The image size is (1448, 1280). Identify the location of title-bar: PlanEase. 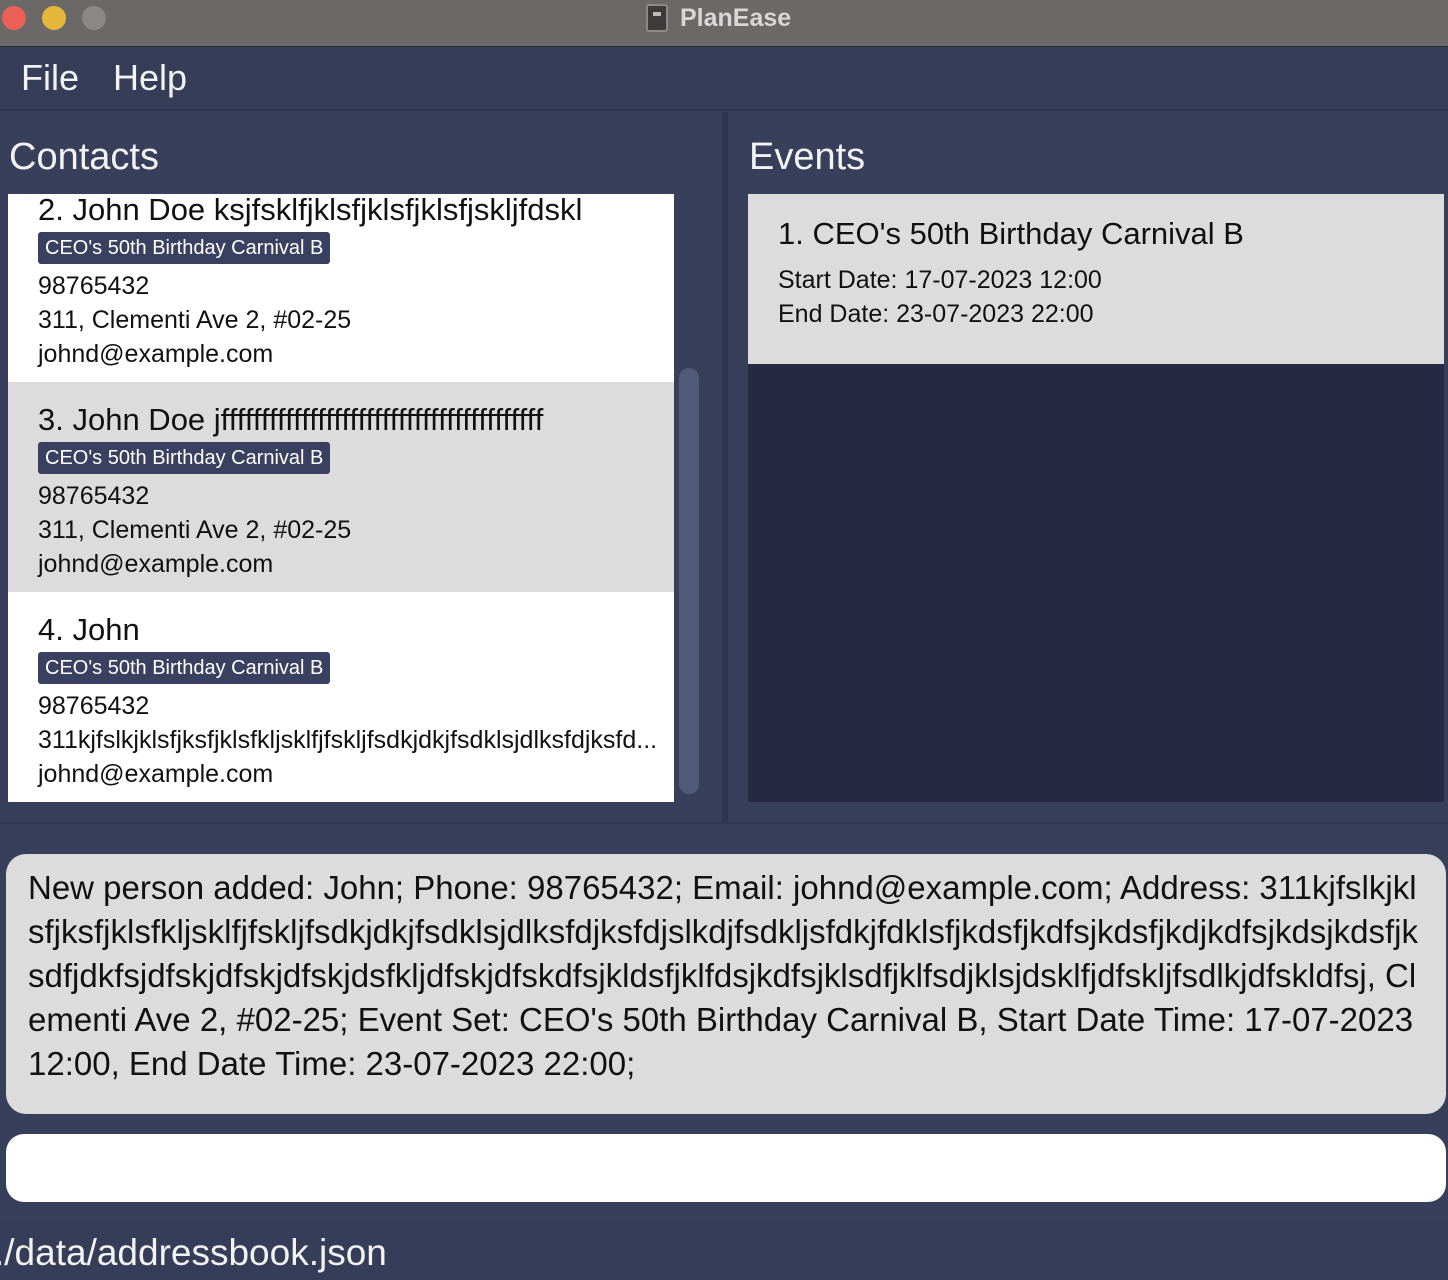
(724, 23).